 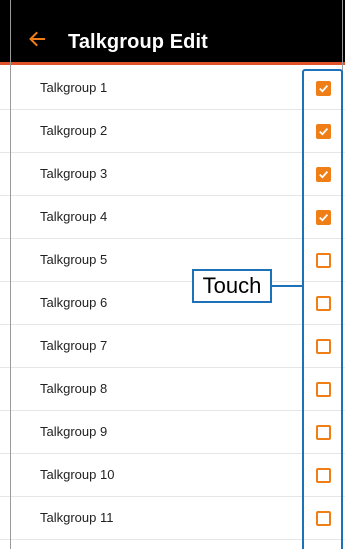 I want to click on touch-callout-label: Touch, so click(x=232, y=286).